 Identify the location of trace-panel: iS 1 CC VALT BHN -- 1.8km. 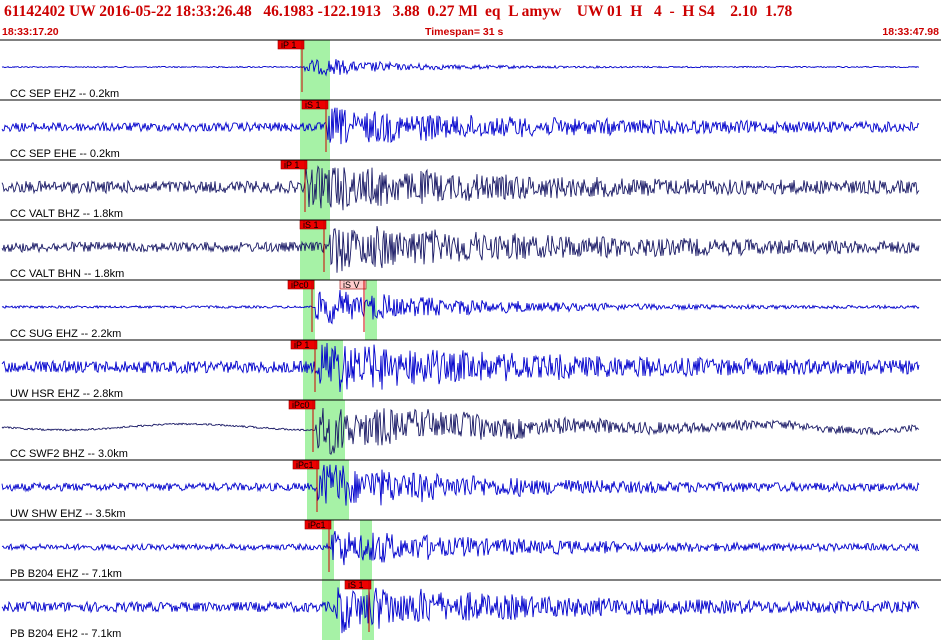
(470, 249).